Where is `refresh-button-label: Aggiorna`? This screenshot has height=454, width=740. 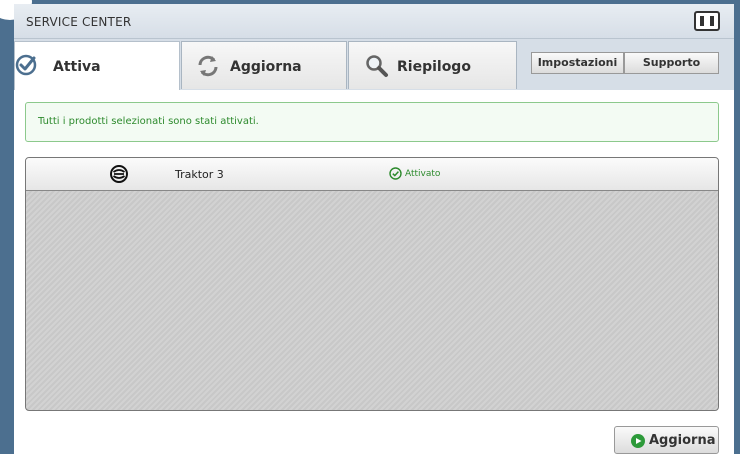 refresh-button-label: Aggiorna is located at coordinates (682, 440).